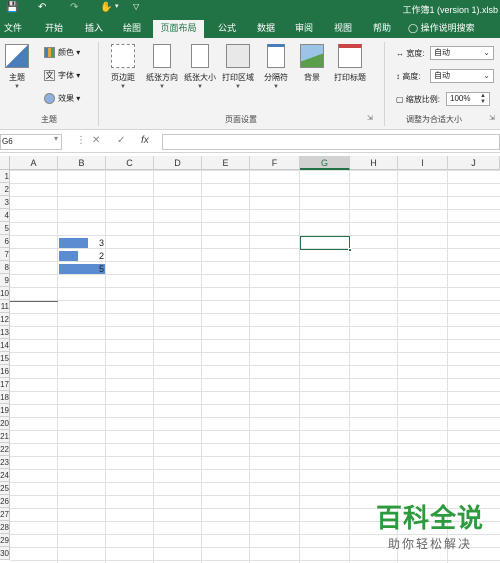 This screenshot has width=500, height=563. Describe the element at coordinates (145, 140) in the screenshot. I see `insert-function-icon: fx` at that location.